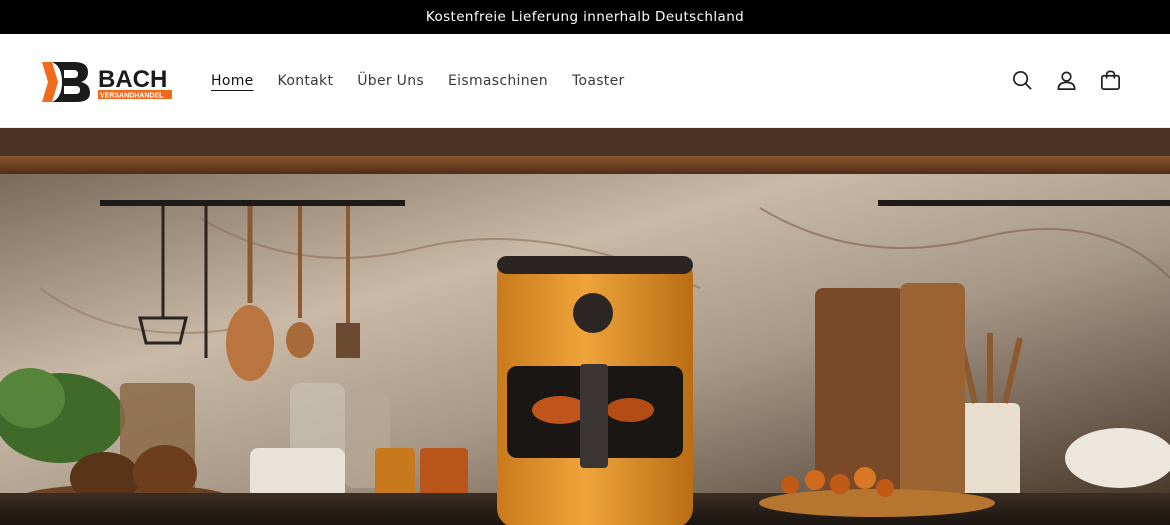 This screenshot has width=1170, height=525. I want to click on nav-item-home: Home, so click(232, 81).